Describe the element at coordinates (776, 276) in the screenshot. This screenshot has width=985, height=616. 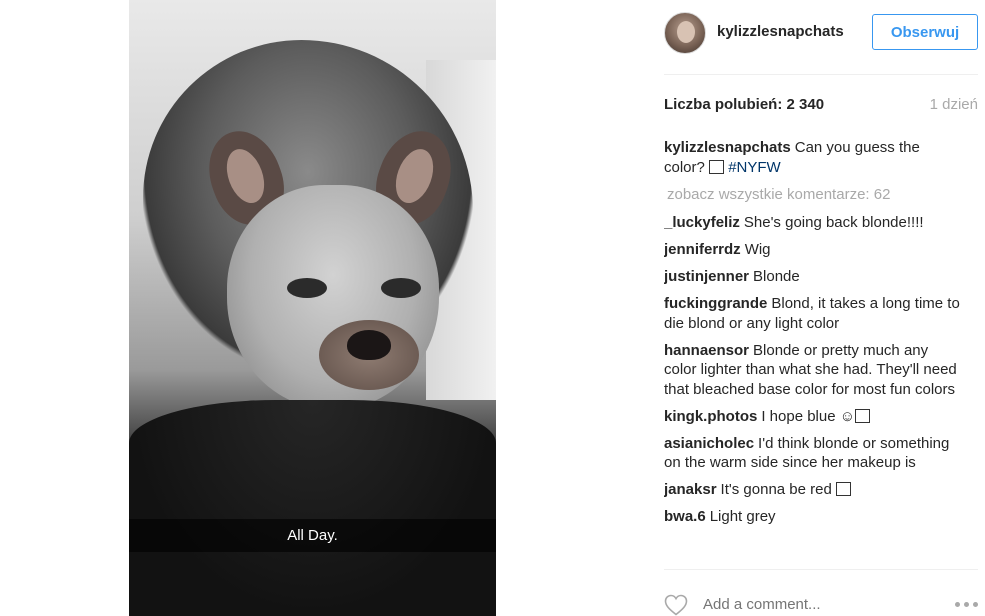
I see `comment-text: Blonde` at that location.